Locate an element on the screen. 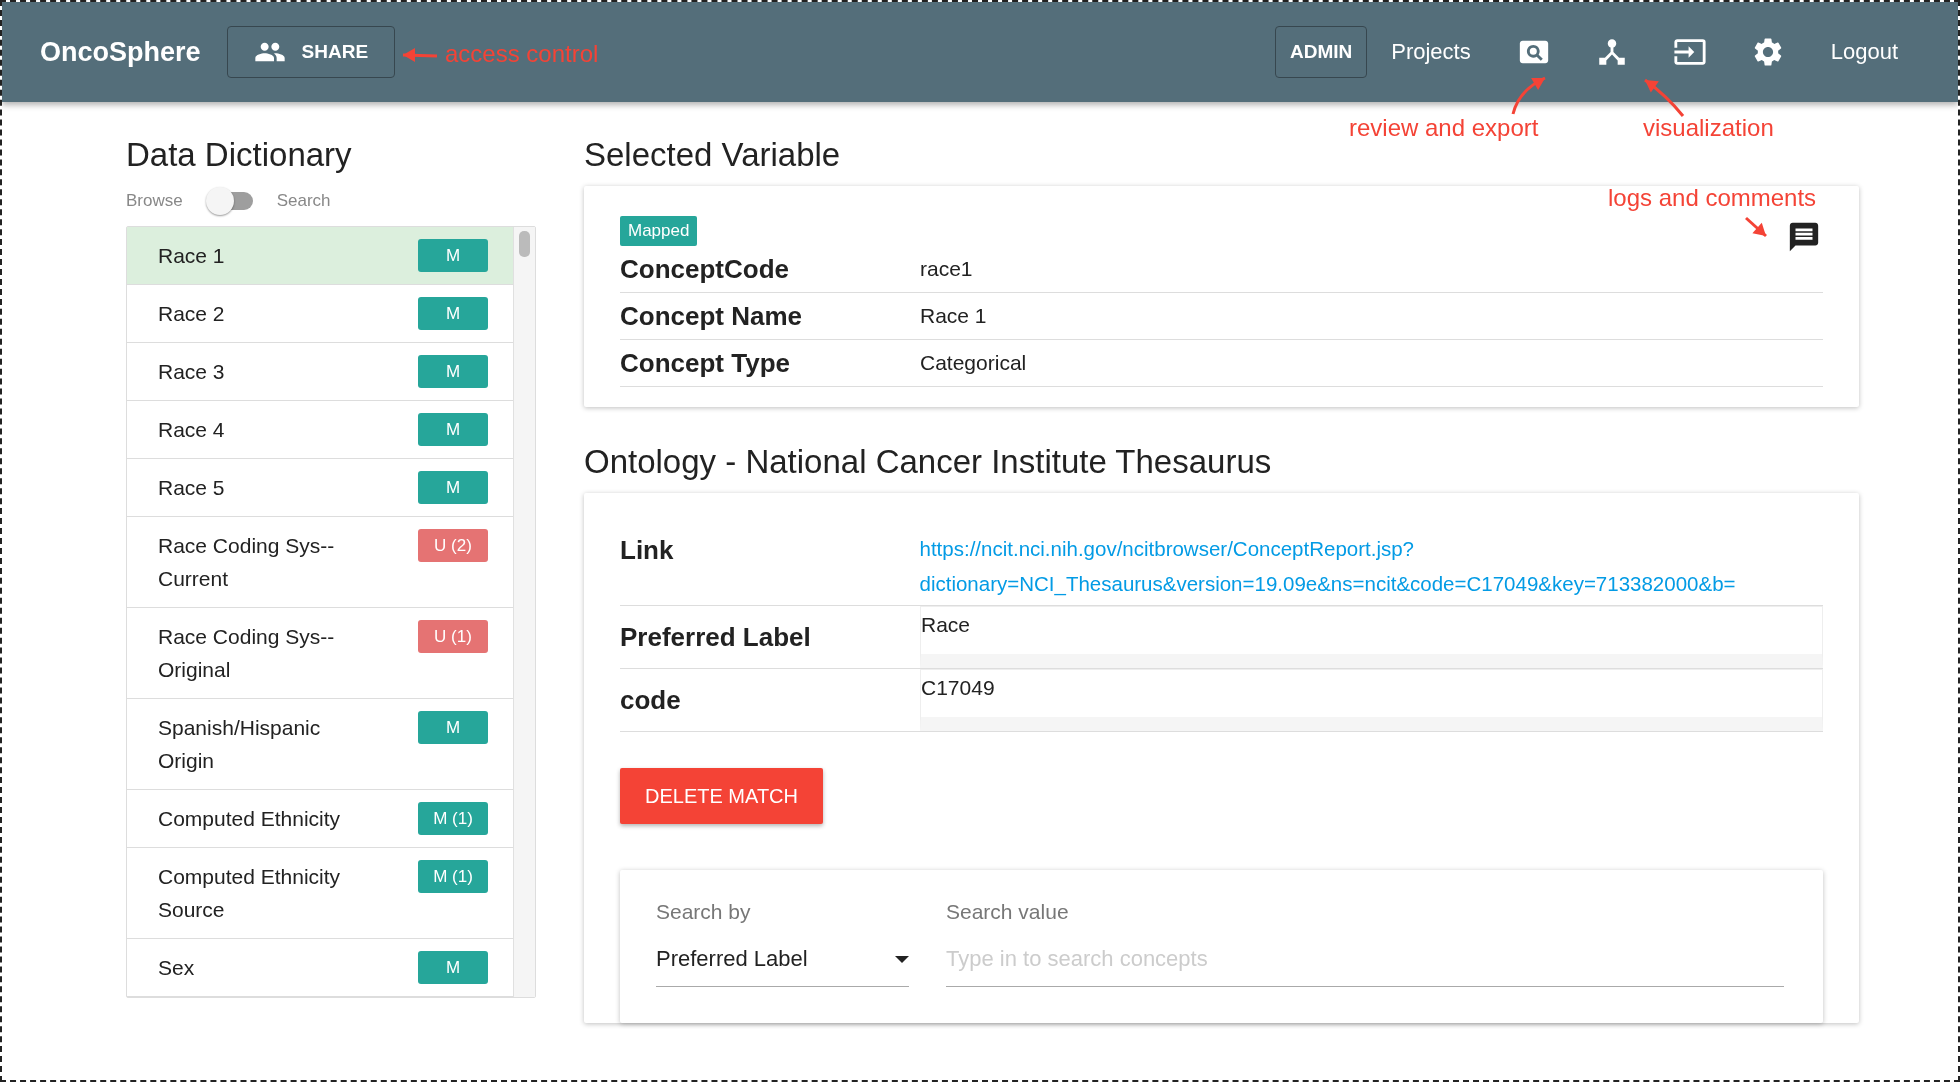  field-label: Search by is located at coordinates (704, 912).